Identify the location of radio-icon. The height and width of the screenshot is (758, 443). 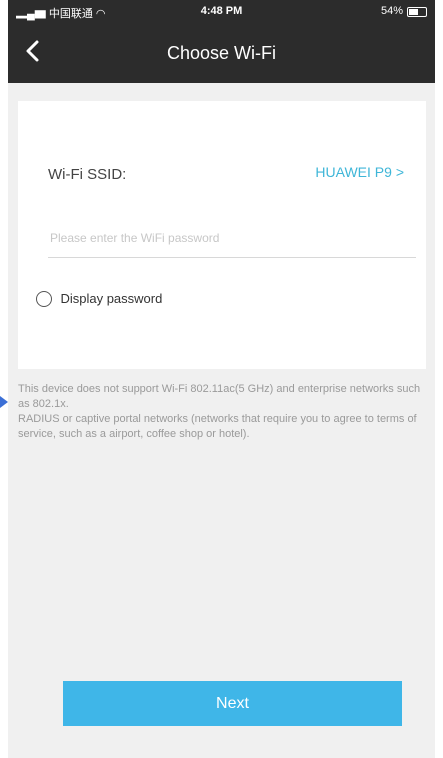
(44, 298).